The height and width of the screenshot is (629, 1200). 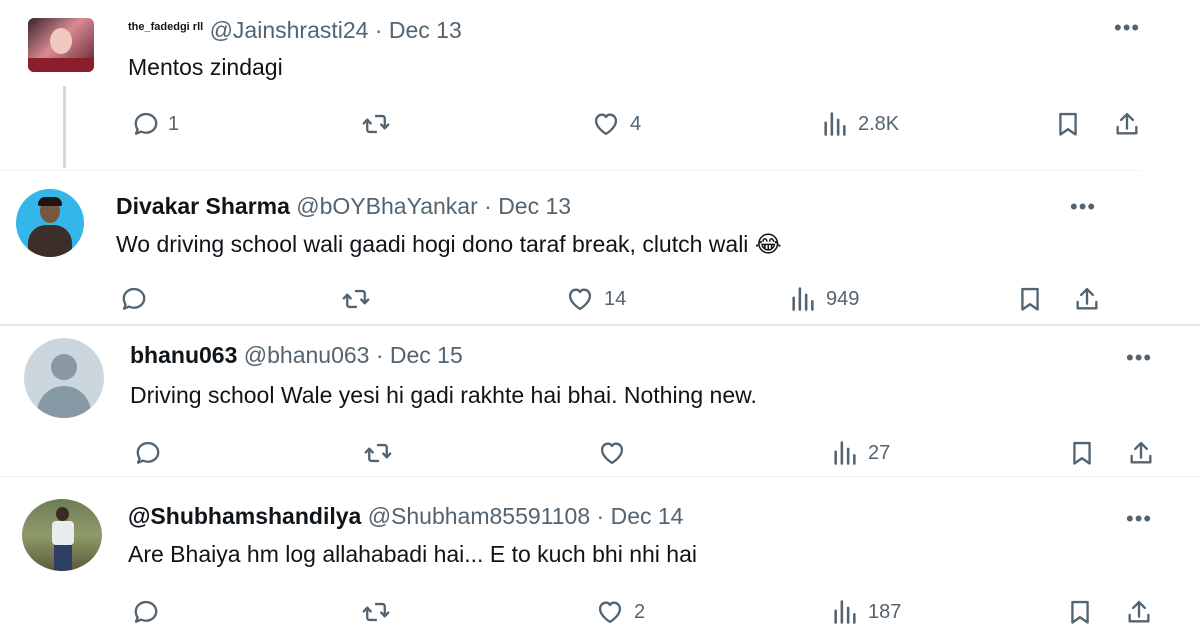 I want to click on handle: @bhanu063, so click(x=307, y=355).